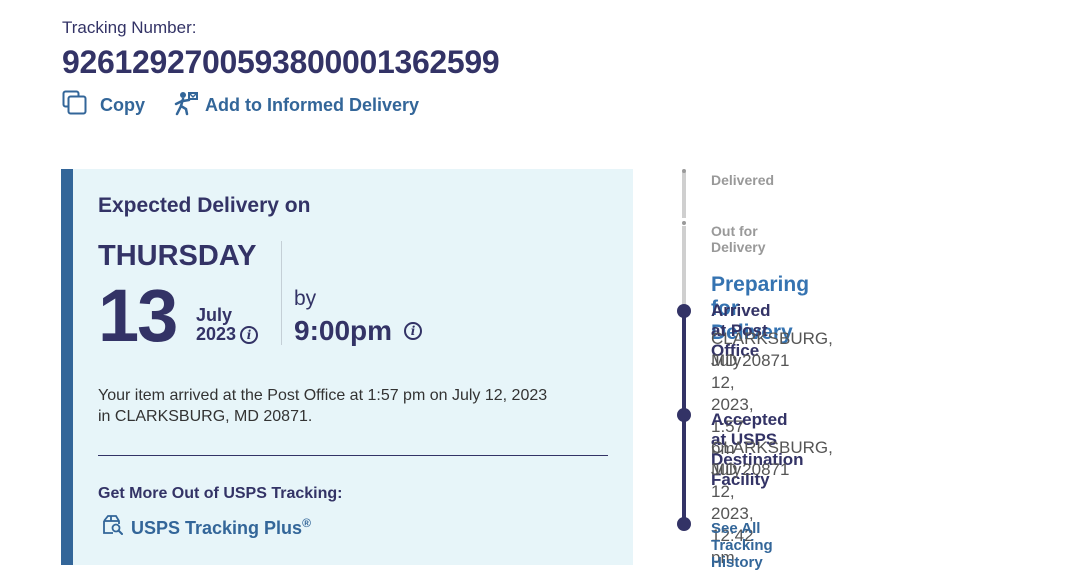 This screenshot has width=1078, height=571. Describe the element at coordinates (216, 334) in the screenshot. I see `delivery-year: 2023` at that location.